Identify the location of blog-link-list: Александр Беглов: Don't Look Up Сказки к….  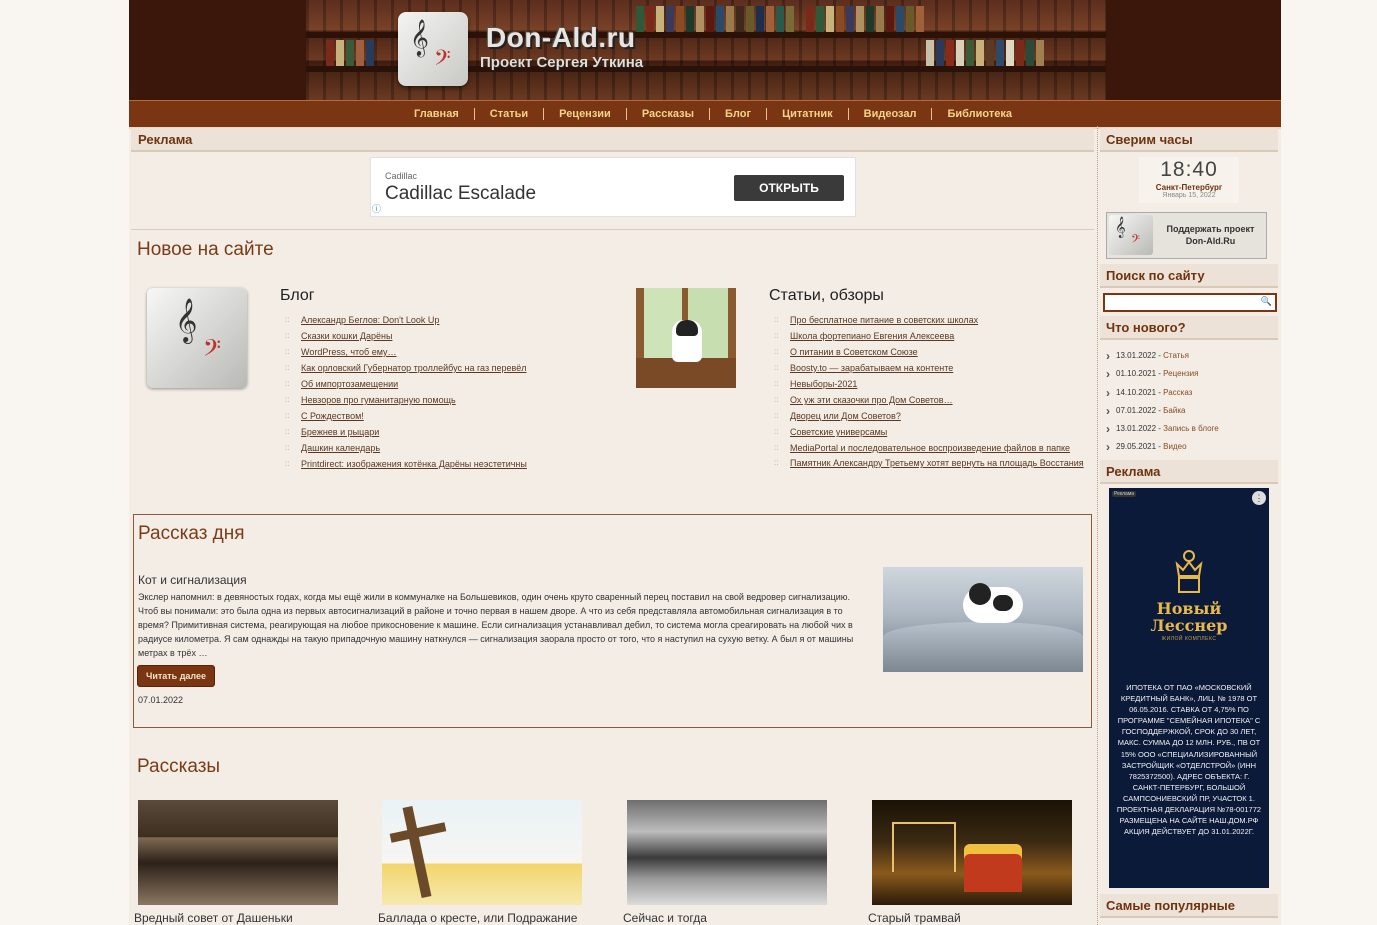
(446, 392).